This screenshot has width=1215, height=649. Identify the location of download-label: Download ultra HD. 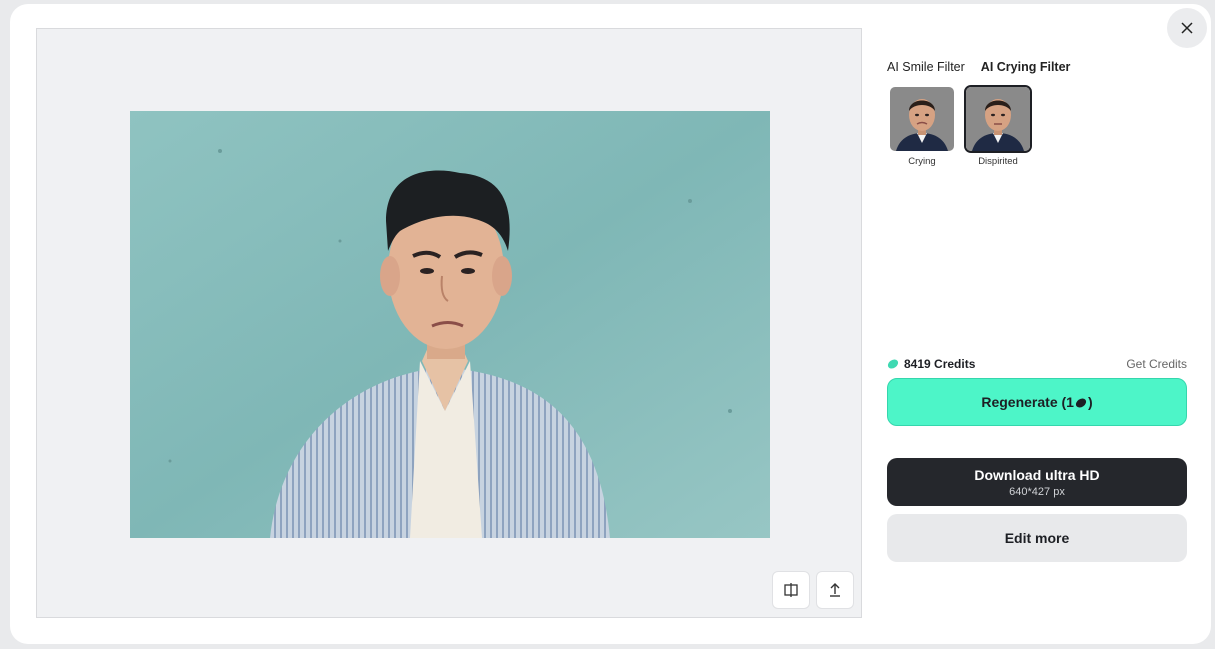
(1037, 474).